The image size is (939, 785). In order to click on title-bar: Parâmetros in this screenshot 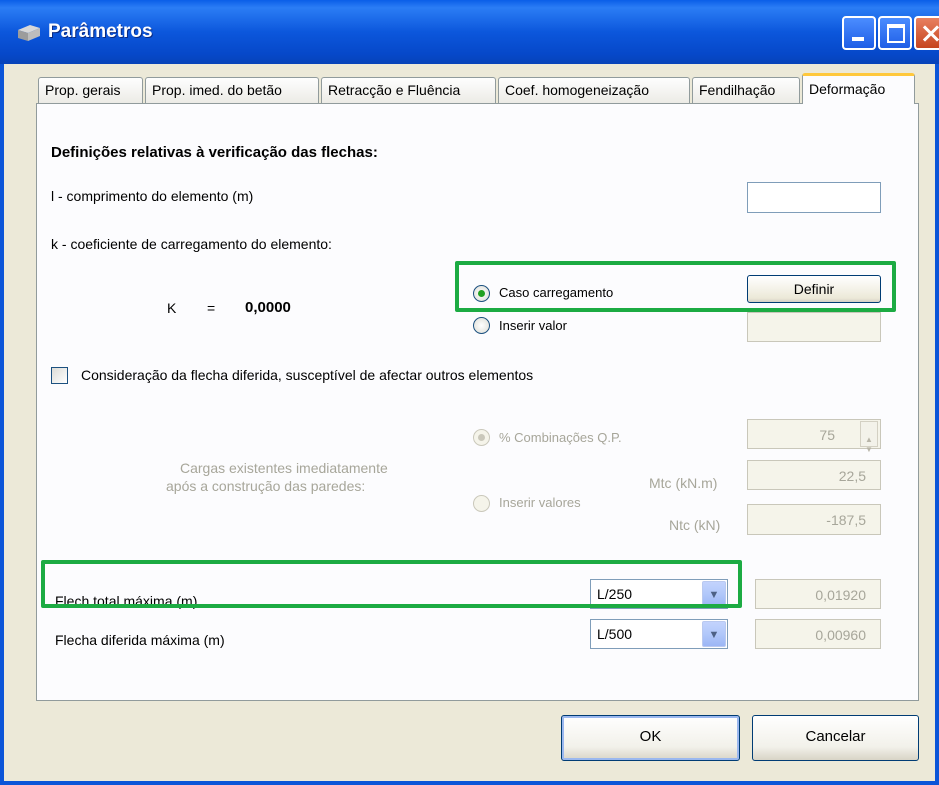, I will do `click(469, 32)`.